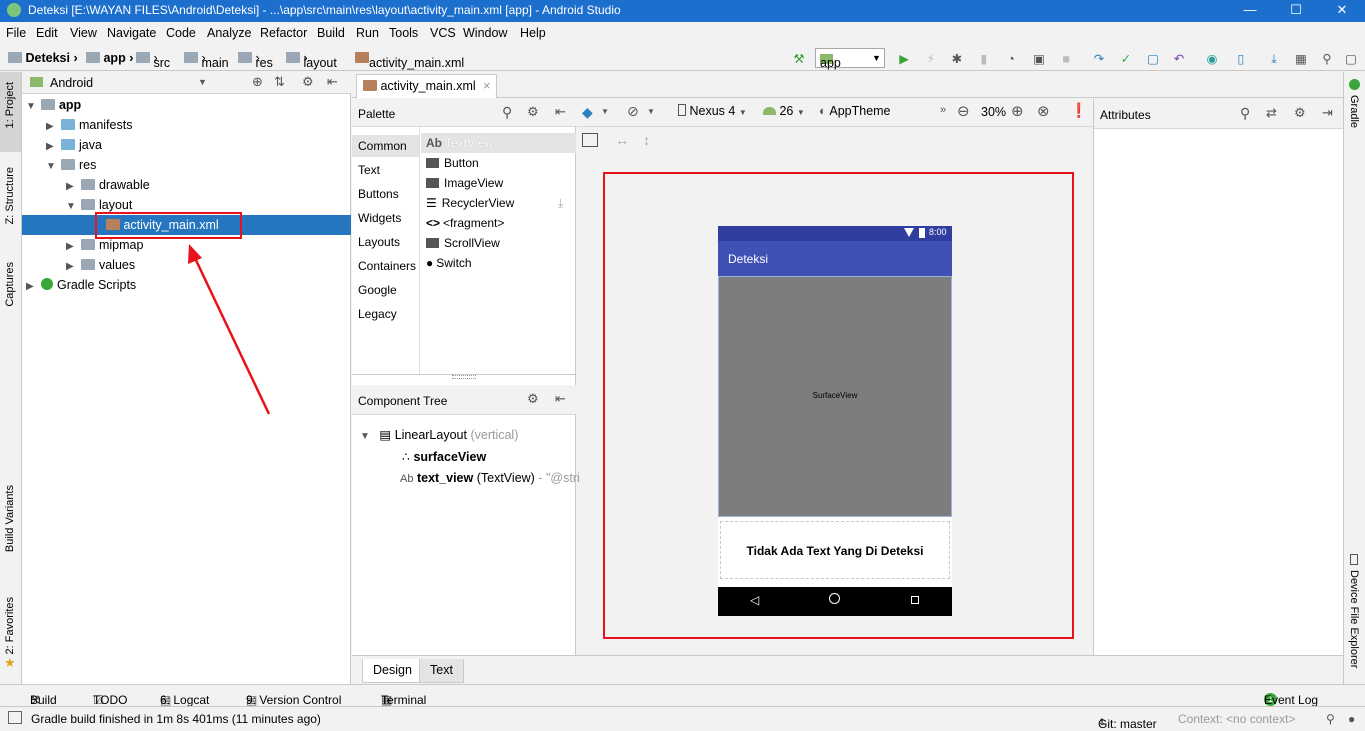 The image size is (1365, 731). I want to click on palette-category-common: Common, so click(385, 146).